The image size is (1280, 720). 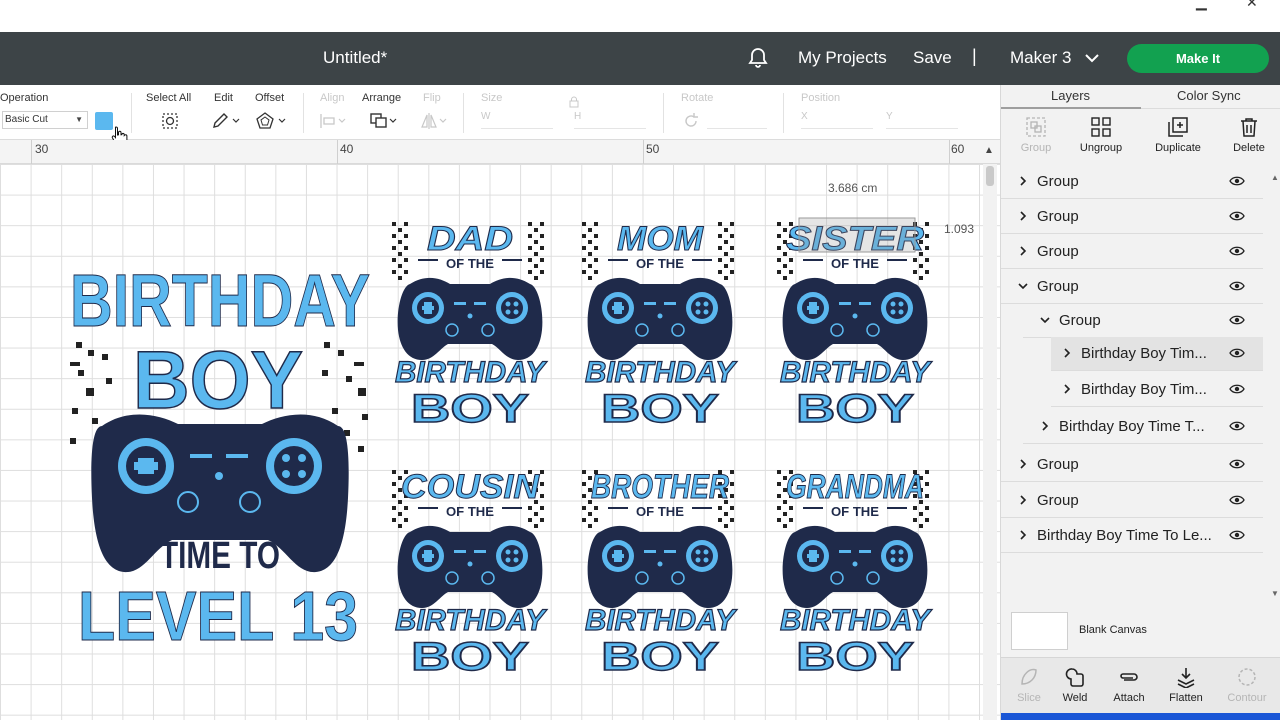 I want to click on design-mom: MOMOF THE BIRTHDAYBOY, so click(x=660, y=319).